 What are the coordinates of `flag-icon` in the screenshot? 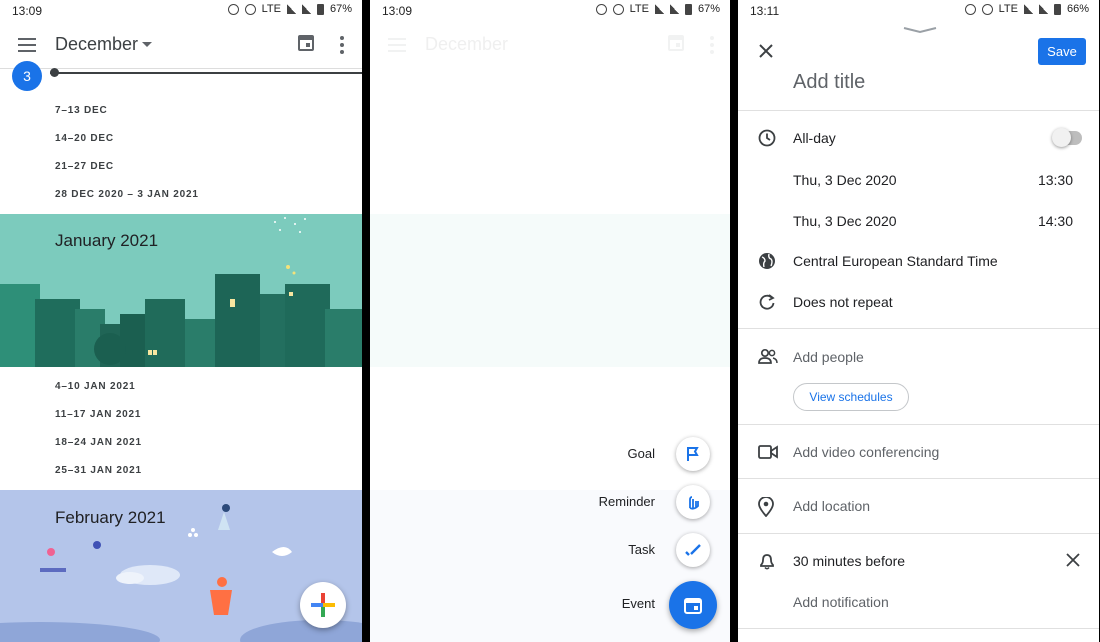 It's located at (693, 454).